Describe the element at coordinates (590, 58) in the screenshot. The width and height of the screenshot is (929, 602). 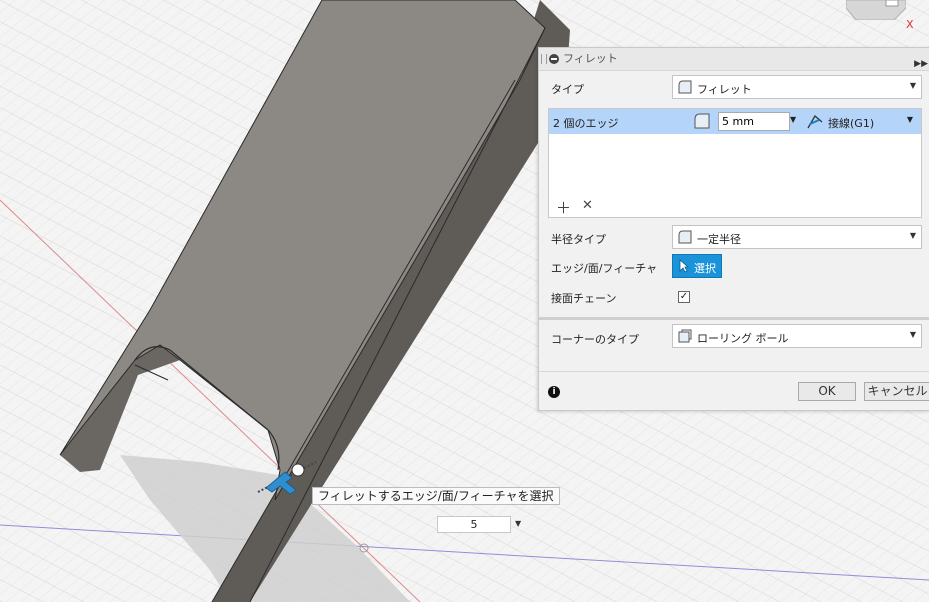
I see `dialog-title: フィレット` at that location.